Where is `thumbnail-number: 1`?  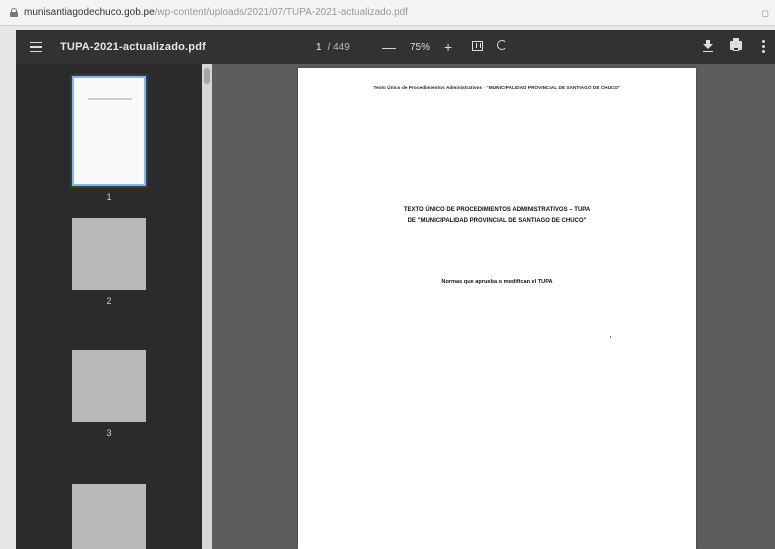
thumbnail-number: 1 is located at coordinates (109, 197).